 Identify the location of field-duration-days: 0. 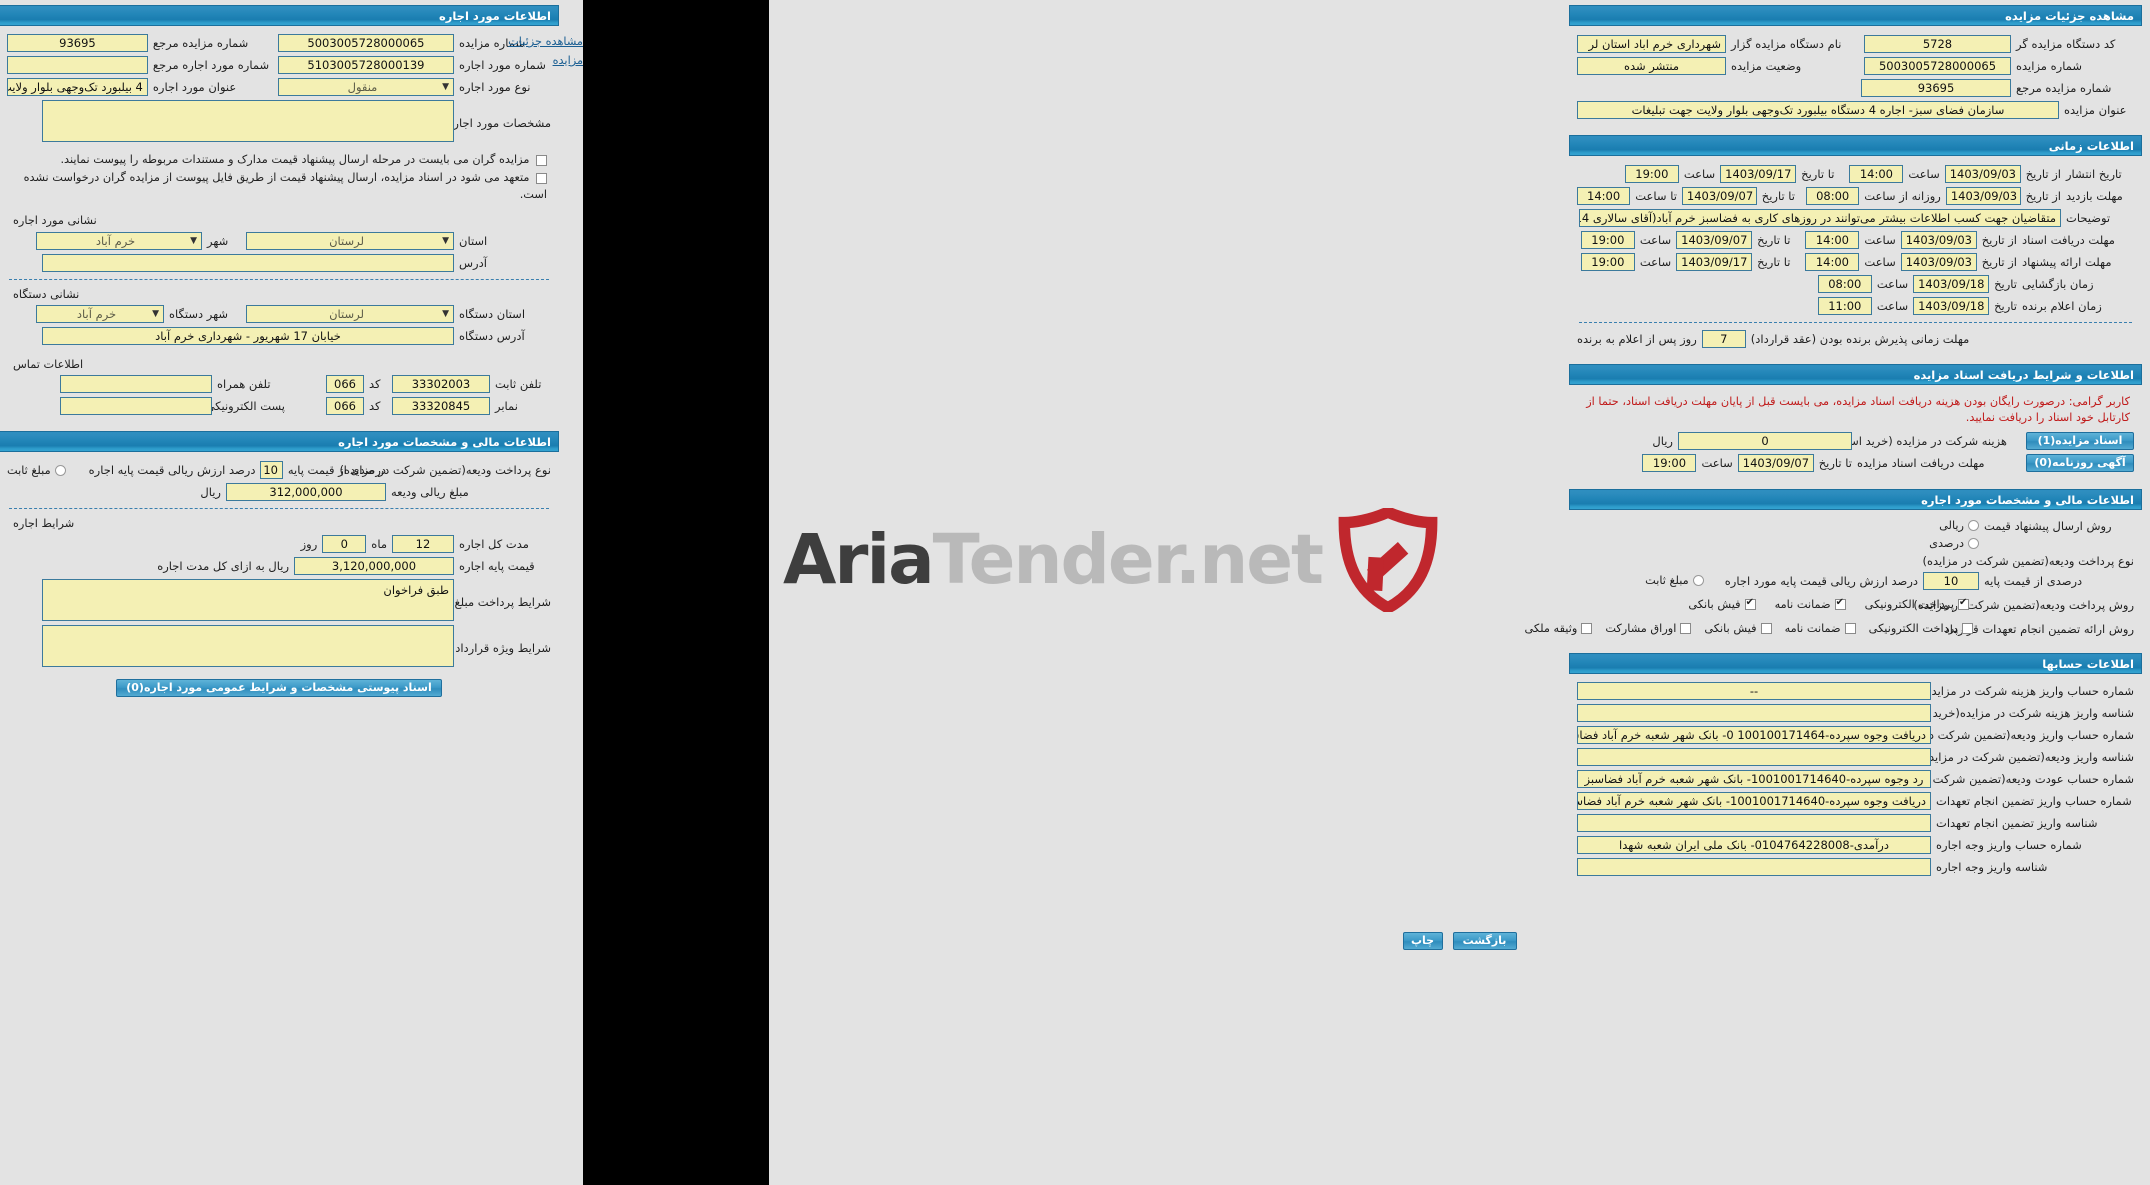
(344, 543).